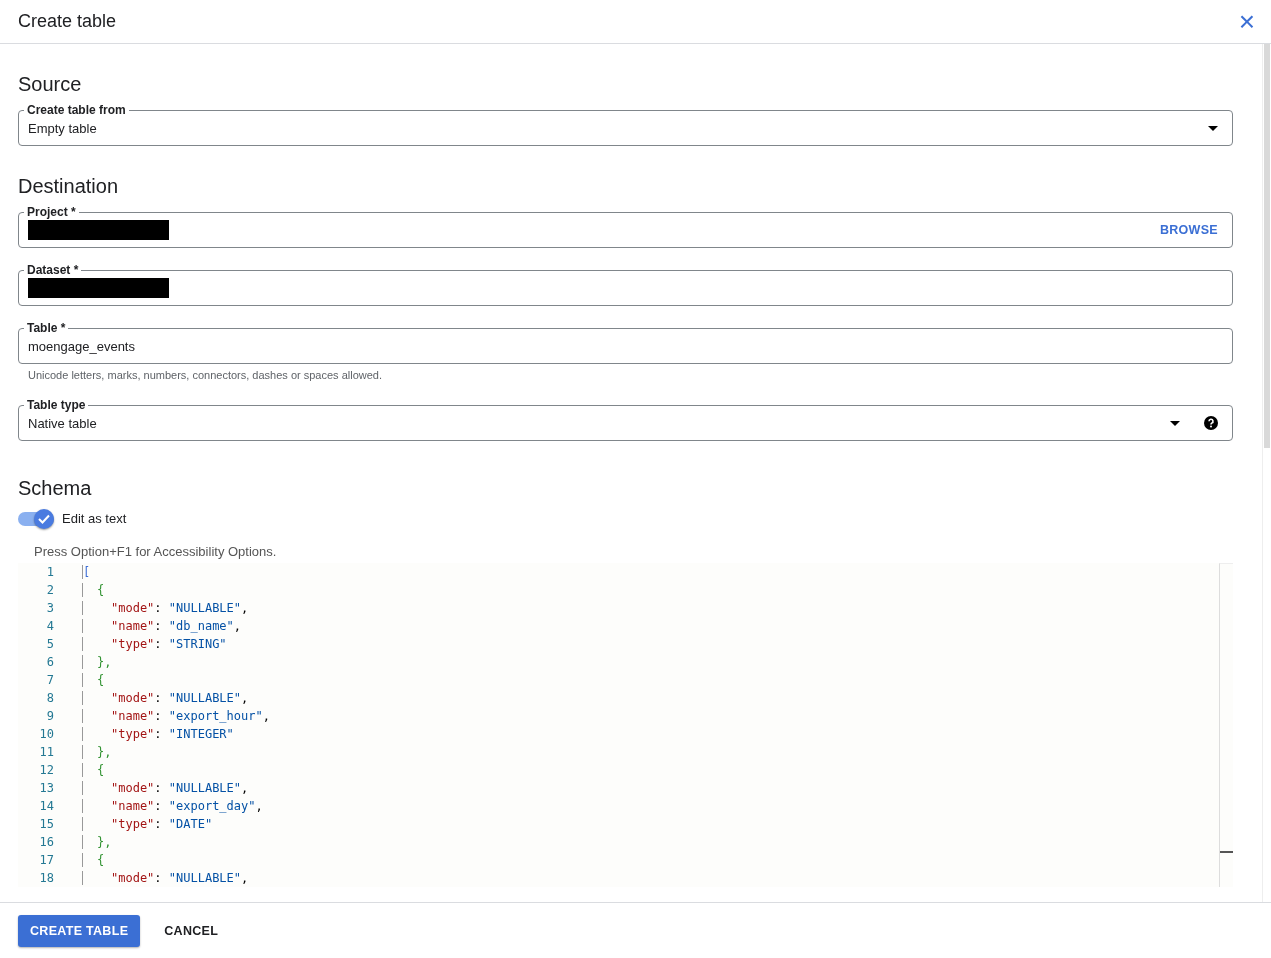 The height and width of the screenshot is (958, 1271). Describe the element at coordinates (156, 551) in the screenshot. I see `accessibility-hint: Press Option+F1 for Accessibility Options.` at that location.